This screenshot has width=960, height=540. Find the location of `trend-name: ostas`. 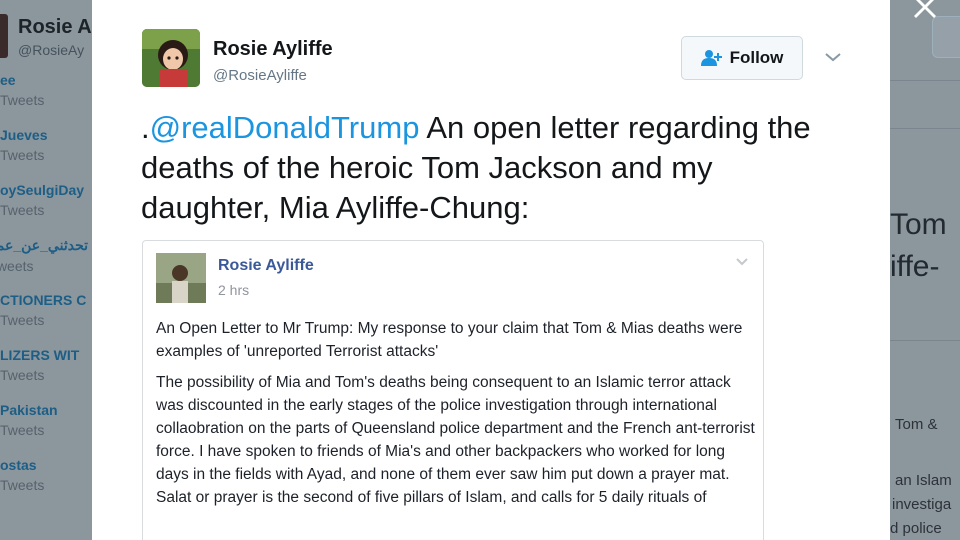

trend-name: ostas is located at coordinates (18, 465).